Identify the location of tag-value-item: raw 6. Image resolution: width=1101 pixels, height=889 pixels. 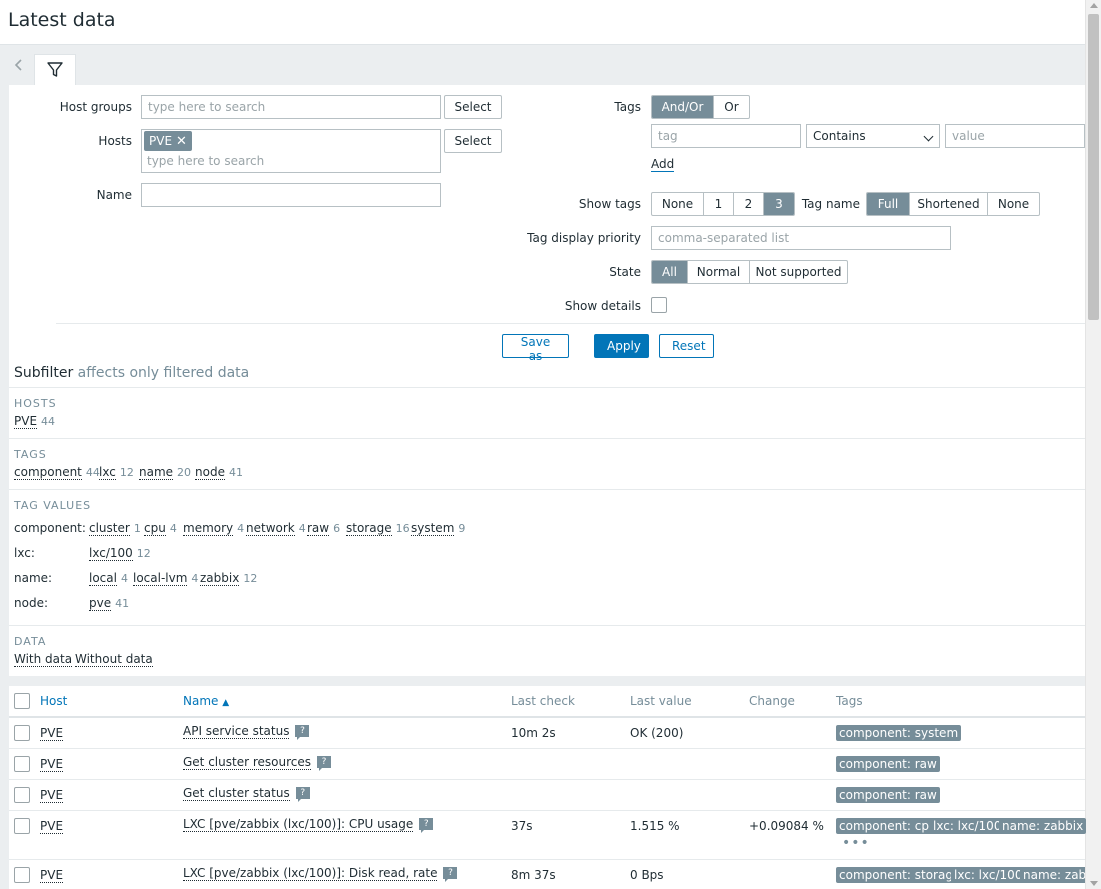
(323, 528).